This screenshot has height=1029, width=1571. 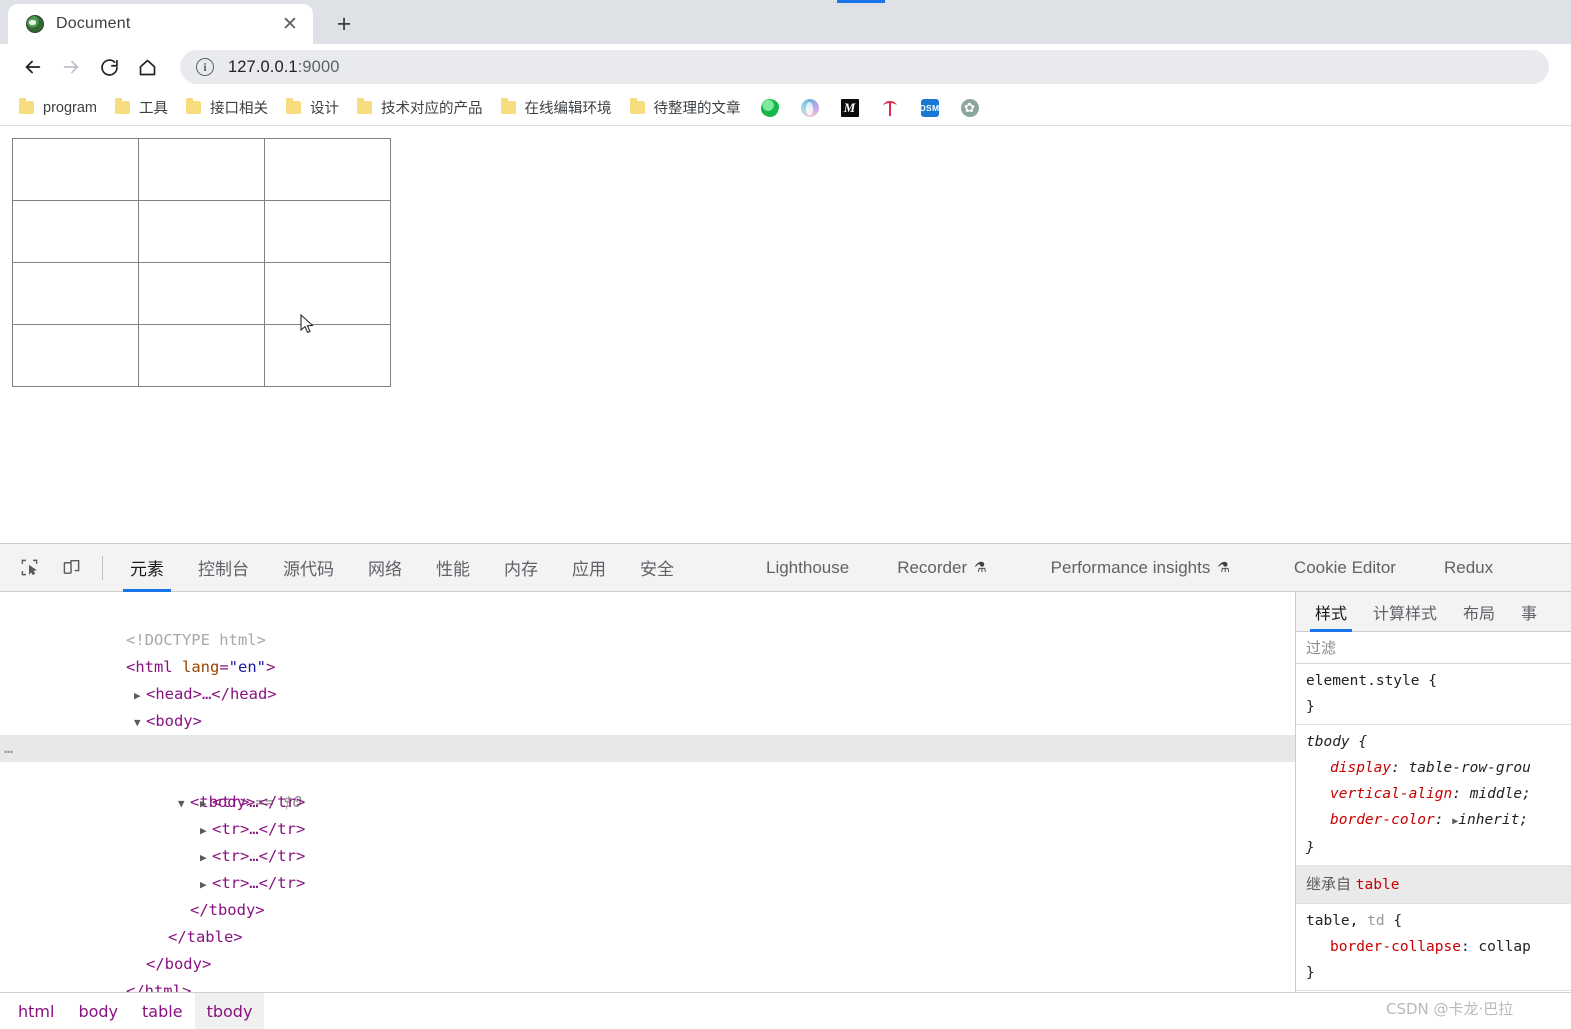 I want to click on bookmark-articles: 待整理的文章, so click(x=685, y=108).